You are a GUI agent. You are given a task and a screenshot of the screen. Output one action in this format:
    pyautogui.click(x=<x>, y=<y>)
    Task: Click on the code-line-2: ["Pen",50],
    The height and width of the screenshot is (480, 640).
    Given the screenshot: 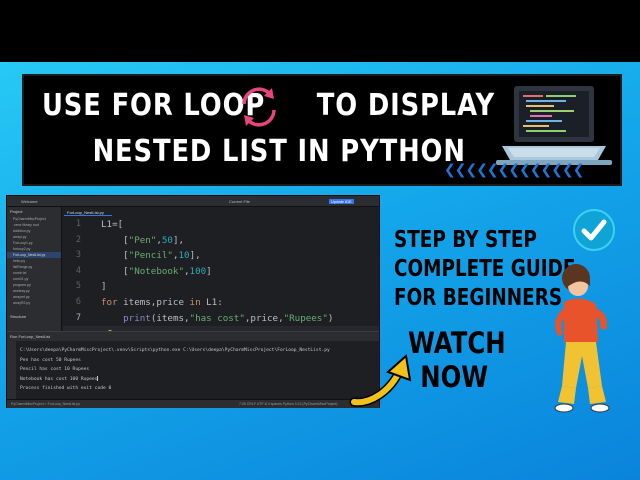 What is the action you would take?
    pyautogui.click(x=143, y=240)
    